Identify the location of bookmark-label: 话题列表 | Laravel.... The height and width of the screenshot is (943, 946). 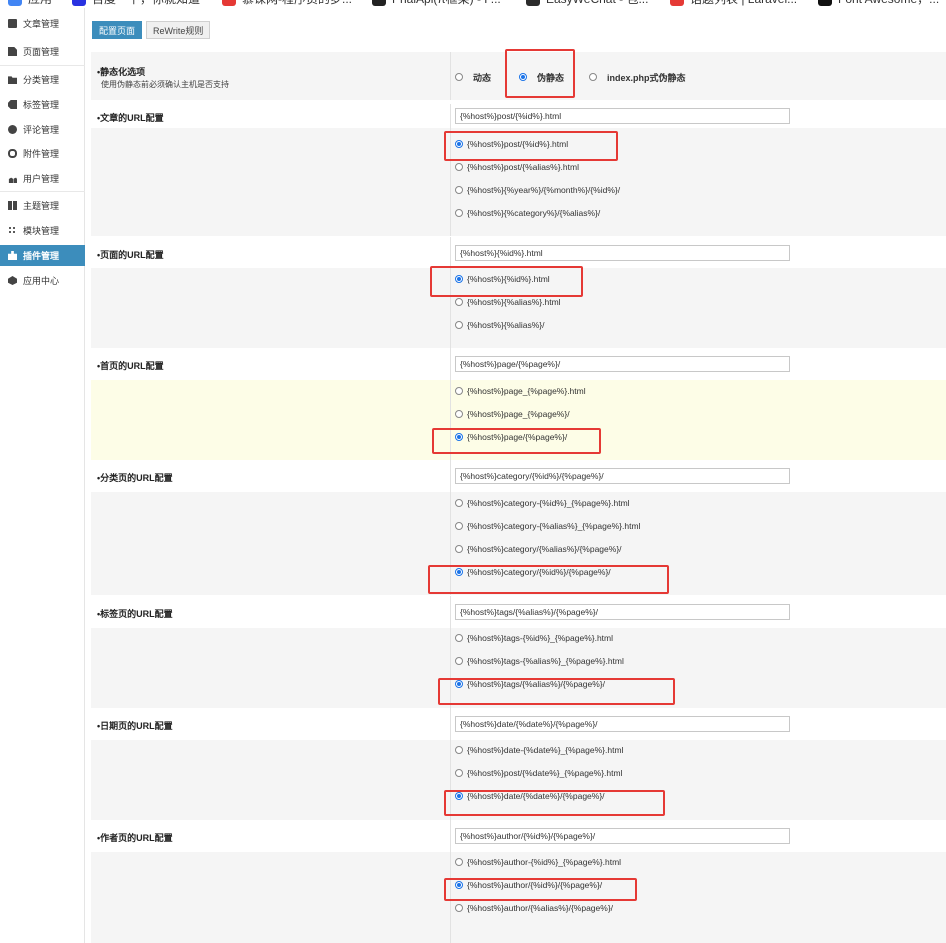
(743, 4).